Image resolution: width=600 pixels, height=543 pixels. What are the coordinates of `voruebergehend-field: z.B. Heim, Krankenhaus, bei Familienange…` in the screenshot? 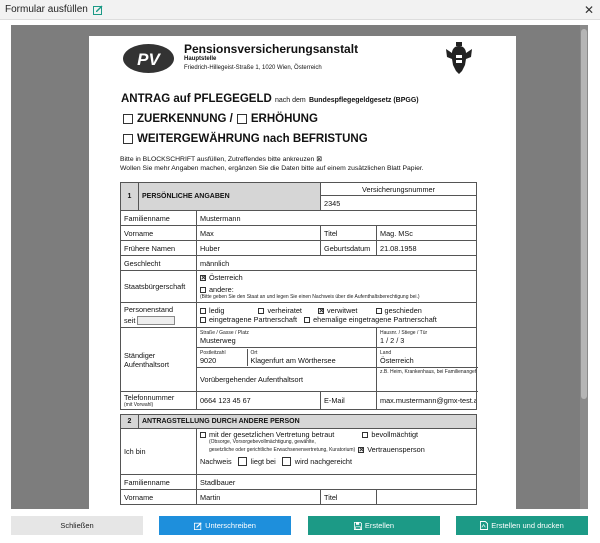 It's located at (427, 379).